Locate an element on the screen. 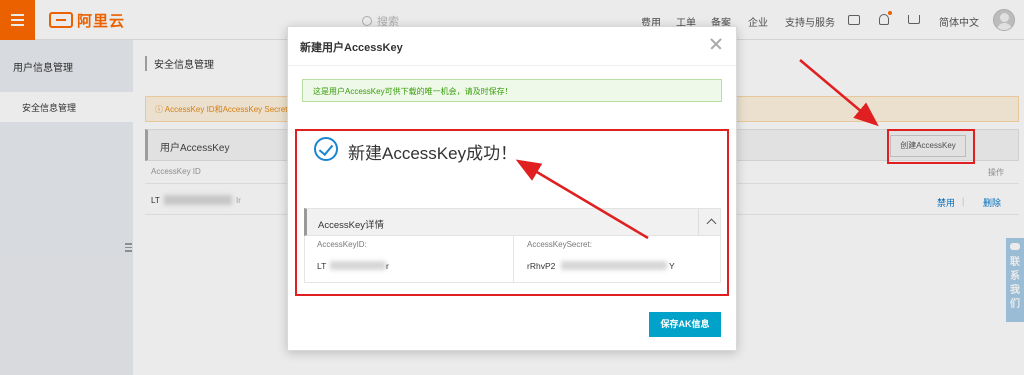 This screenshot has width=1024, height=375. annotation-arrow-success is located at coordinates (582, 199).